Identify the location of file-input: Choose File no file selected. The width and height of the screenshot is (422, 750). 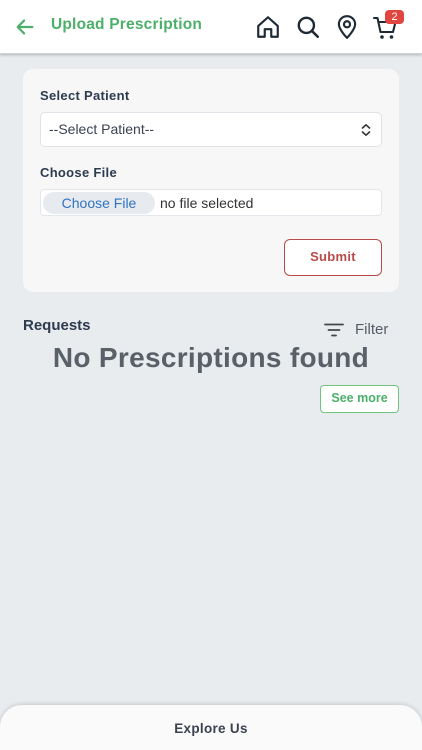
(211, 202).